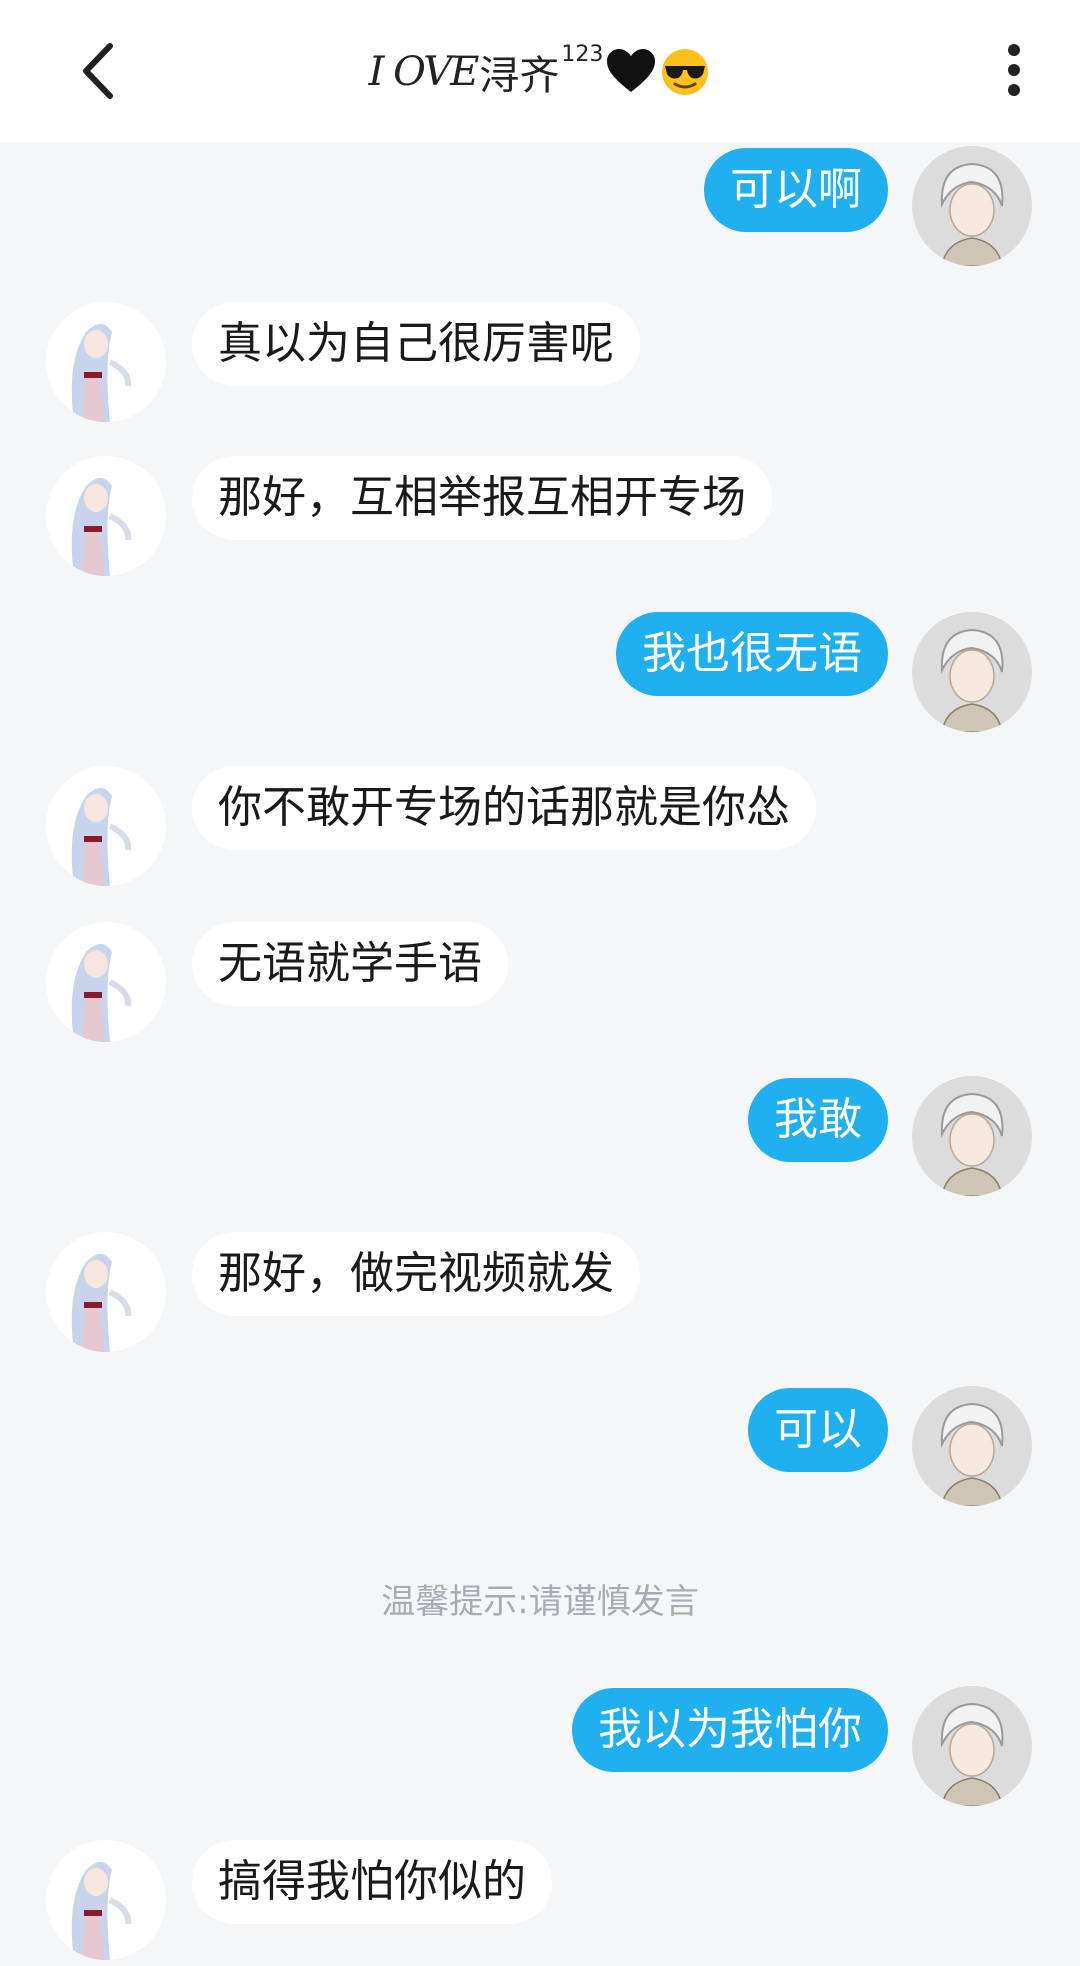 Image resolution: width=1080 pixels, height=1966 pixels. What do you see at coordinates (685, 72) in the screenshot?
I see `sunglasses-face-icon` at bounding box center [685, 72].